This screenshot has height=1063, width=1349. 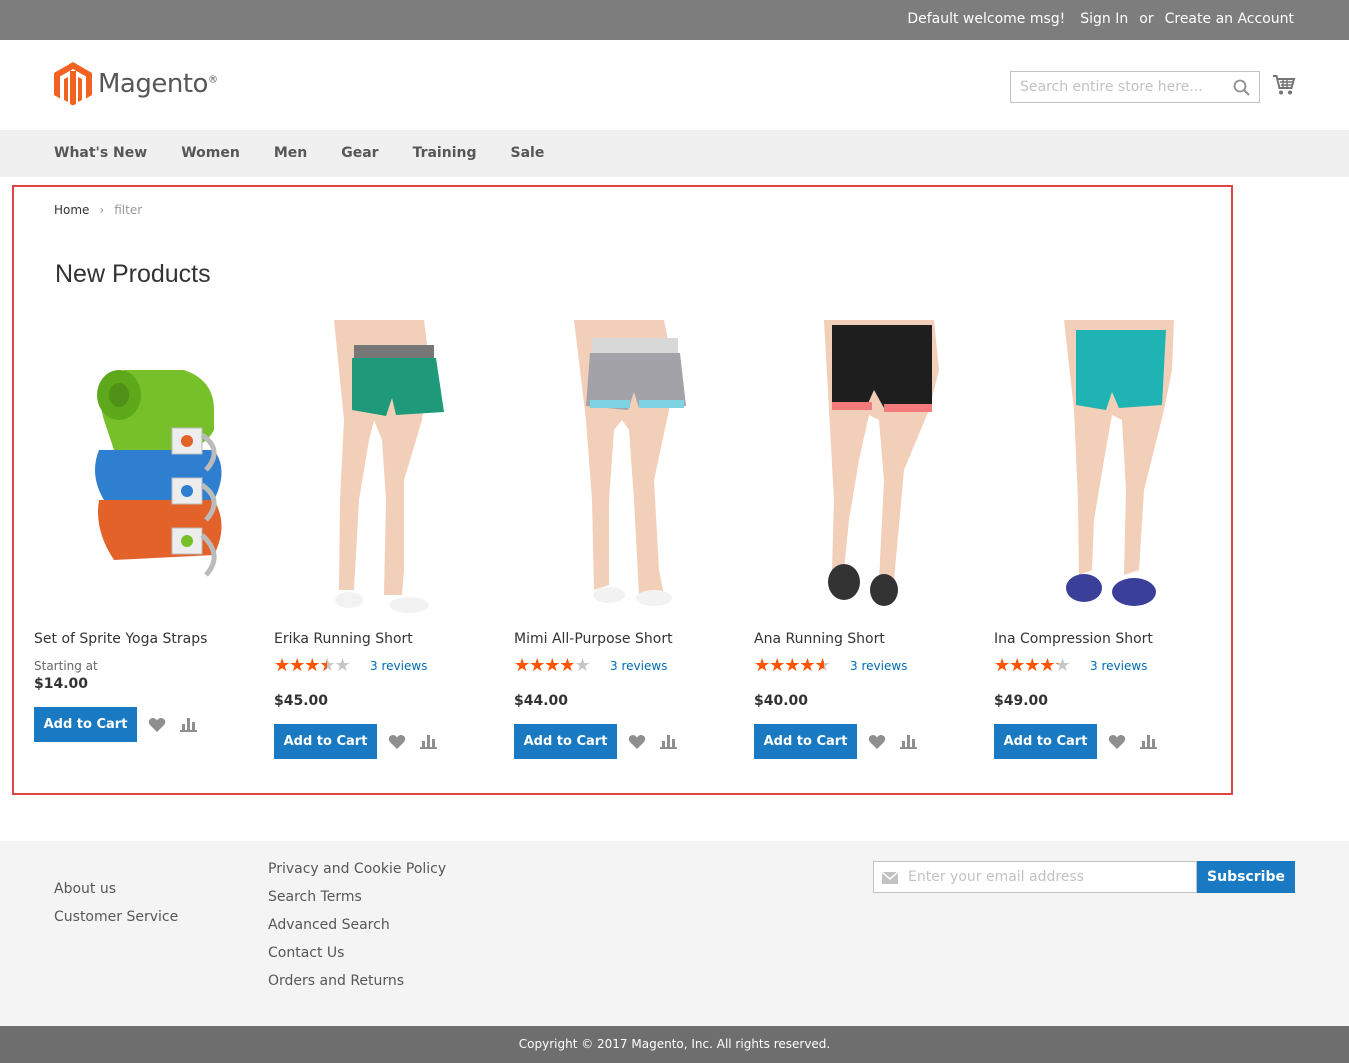 I want to click on main-navigation: What's New Women Men Gear Training Sale, so click(x=674, y=153).